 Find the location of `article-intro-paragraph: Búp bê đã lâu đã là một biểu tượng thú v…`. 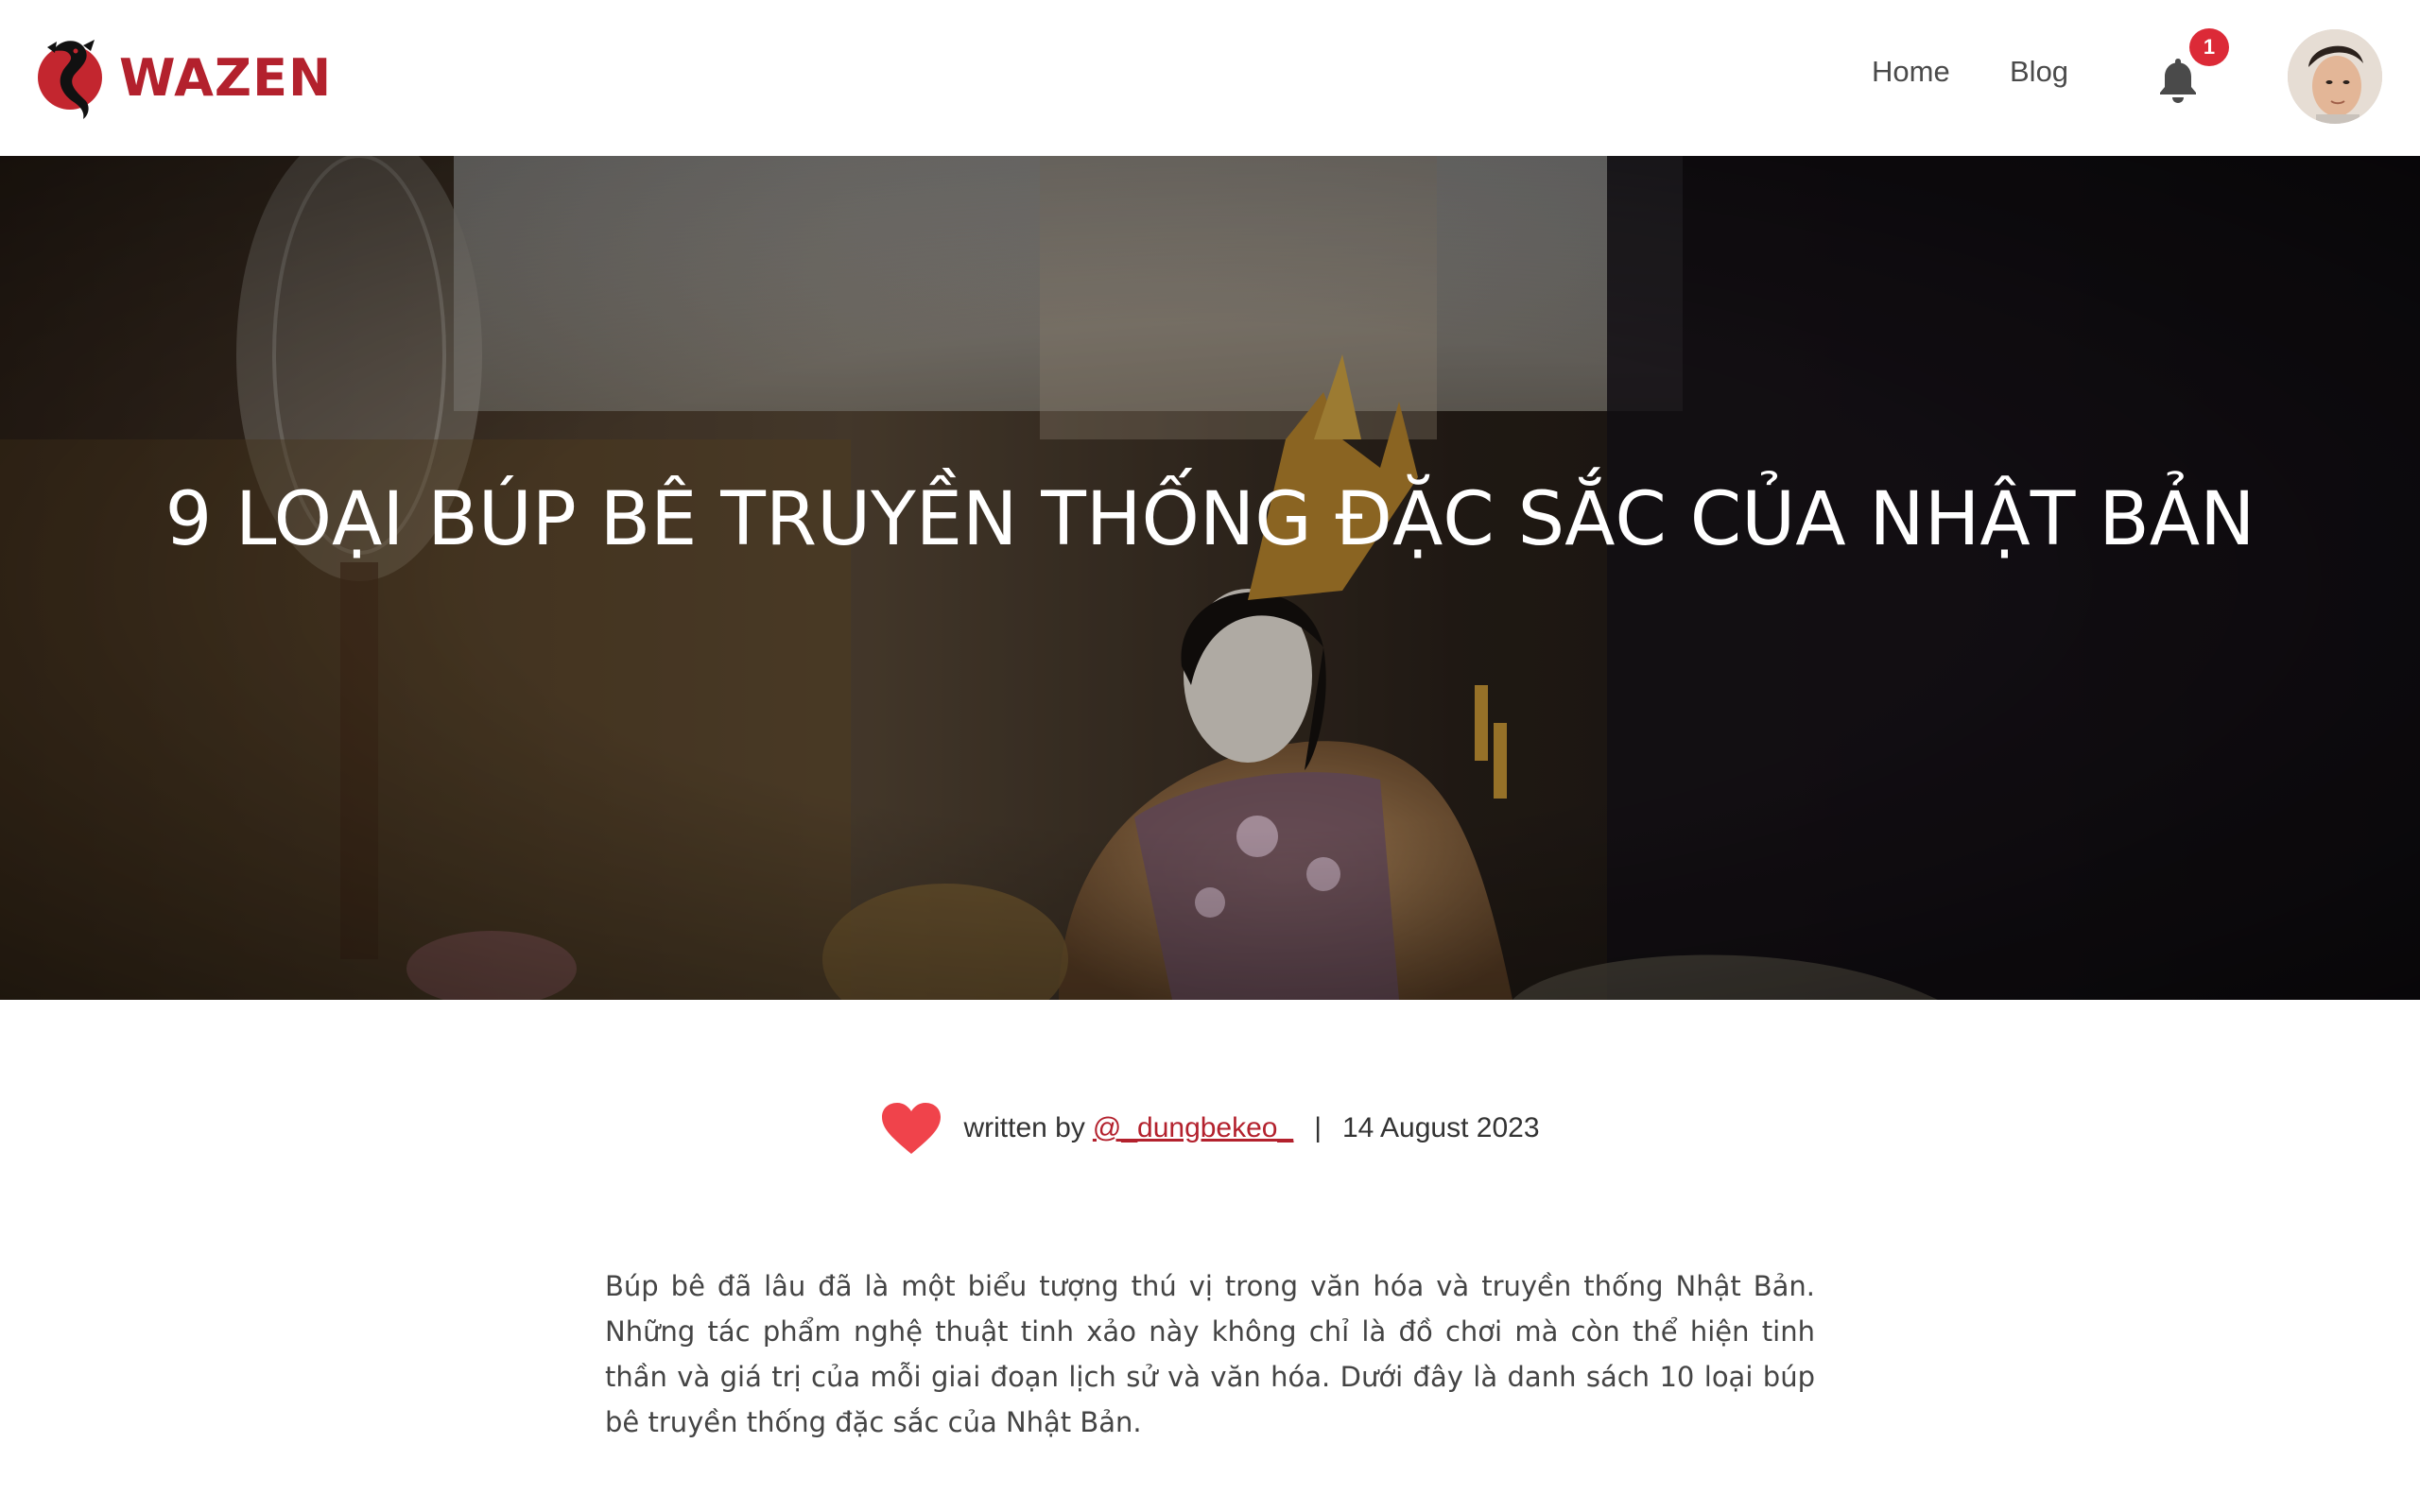

article-intro-paragraph: Búp bê đã lâu đã là một biểu tượng thú v… is located at coordinates (1210, 1354).